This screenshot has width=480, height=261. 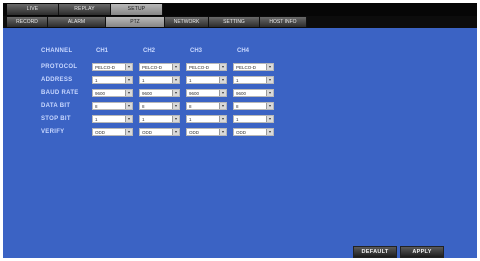 I want to click on main-tab-bar: LIVE REPLAY SETUP, so click(x=240, y=9).